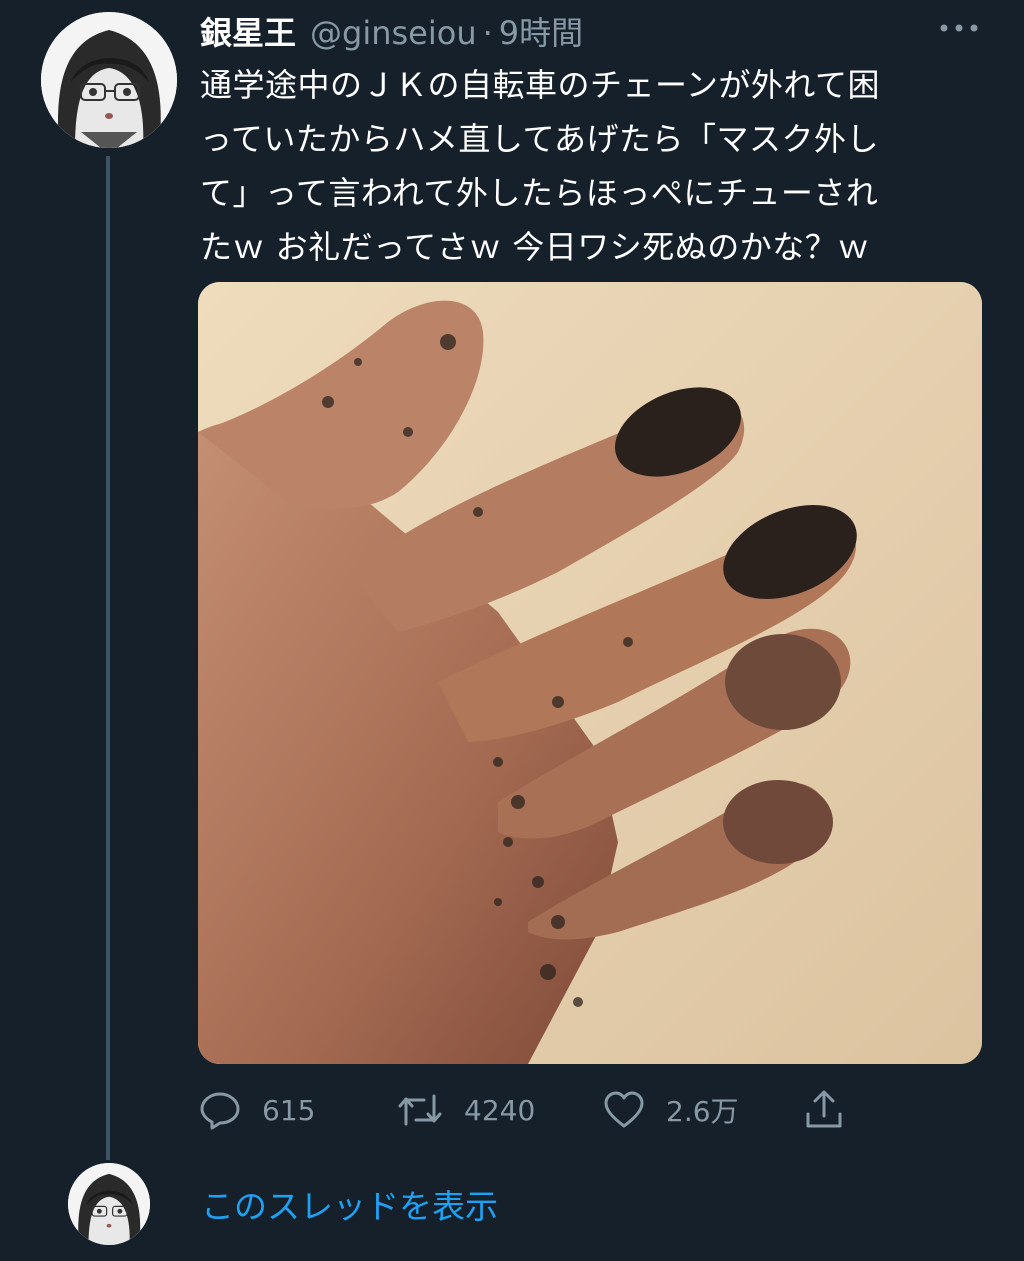 Image resolution: width=1024 pixels, height=1261 pixels. I want to click on reply-button: 615, so click(256, 1110).